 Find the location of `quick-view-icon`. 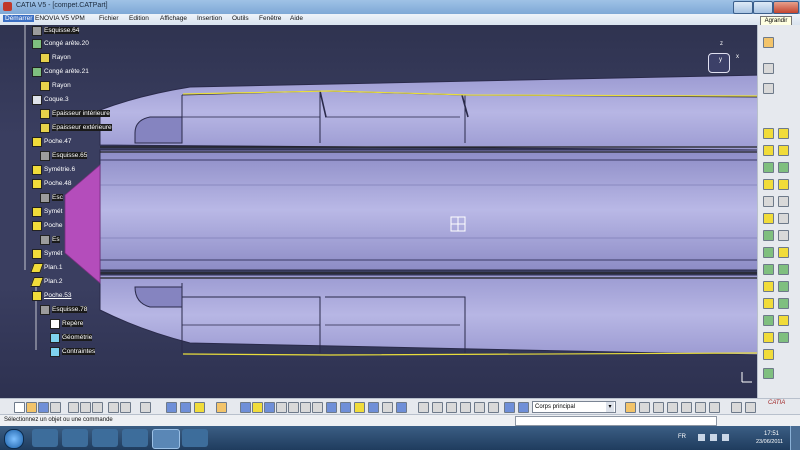

quick-view-icon is located at coordinates (331, 407).